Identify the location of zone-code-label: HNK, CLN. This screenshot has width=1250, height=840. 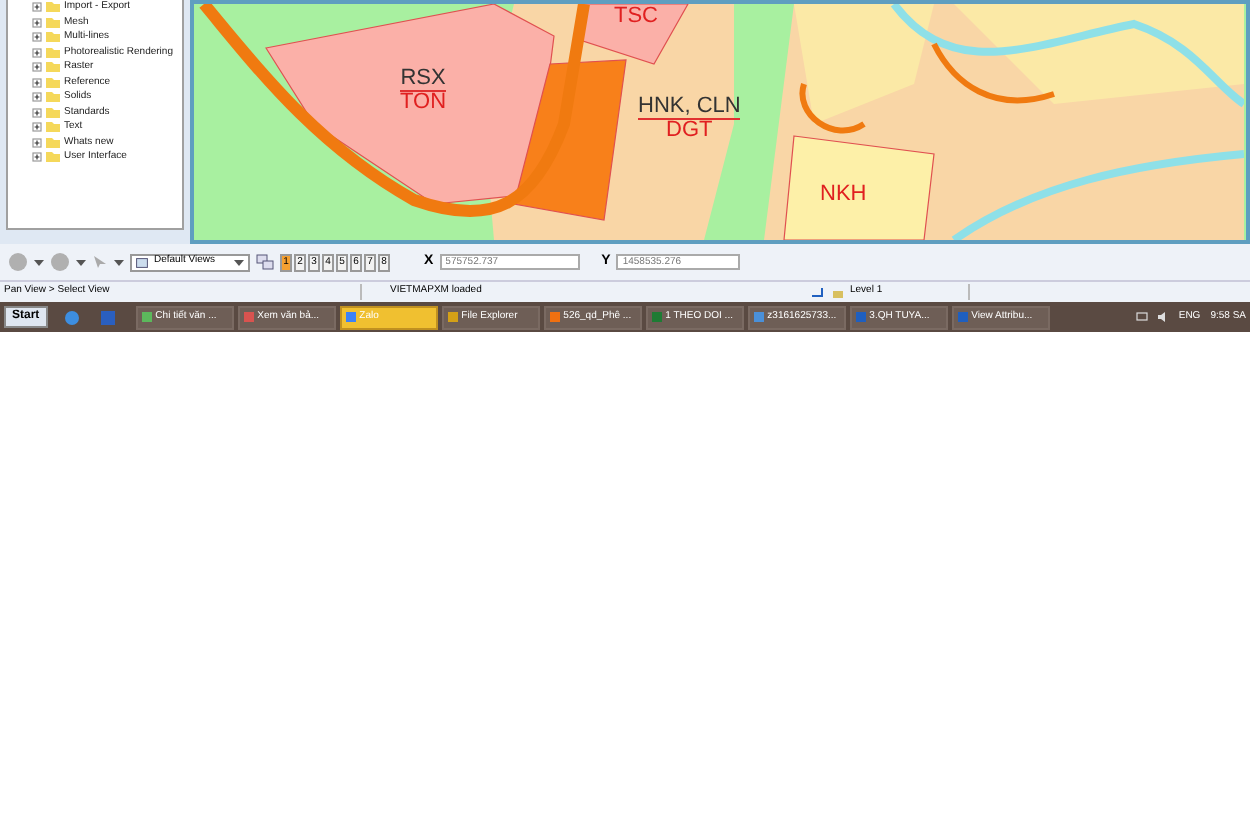
(689, 108).